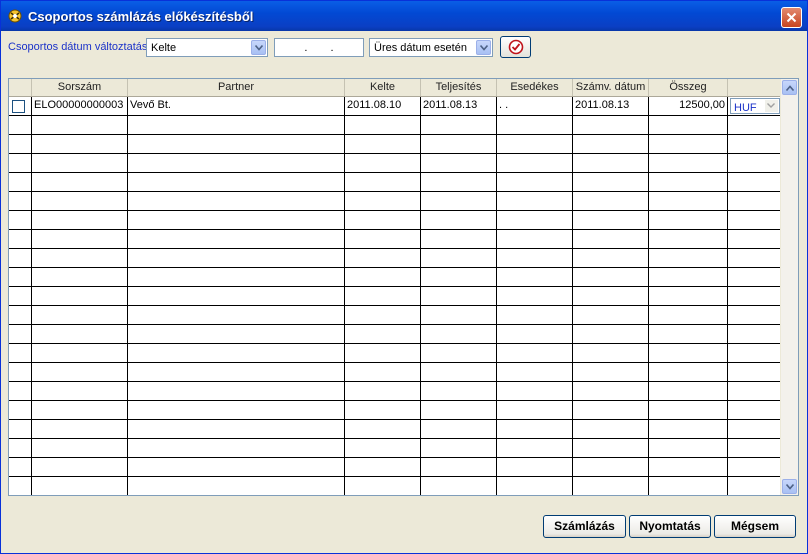 This screenshot has width=808, height=554. Describe the element at coordinates (754, 87) in the screenshot. I see `column-header-currency` at that location.